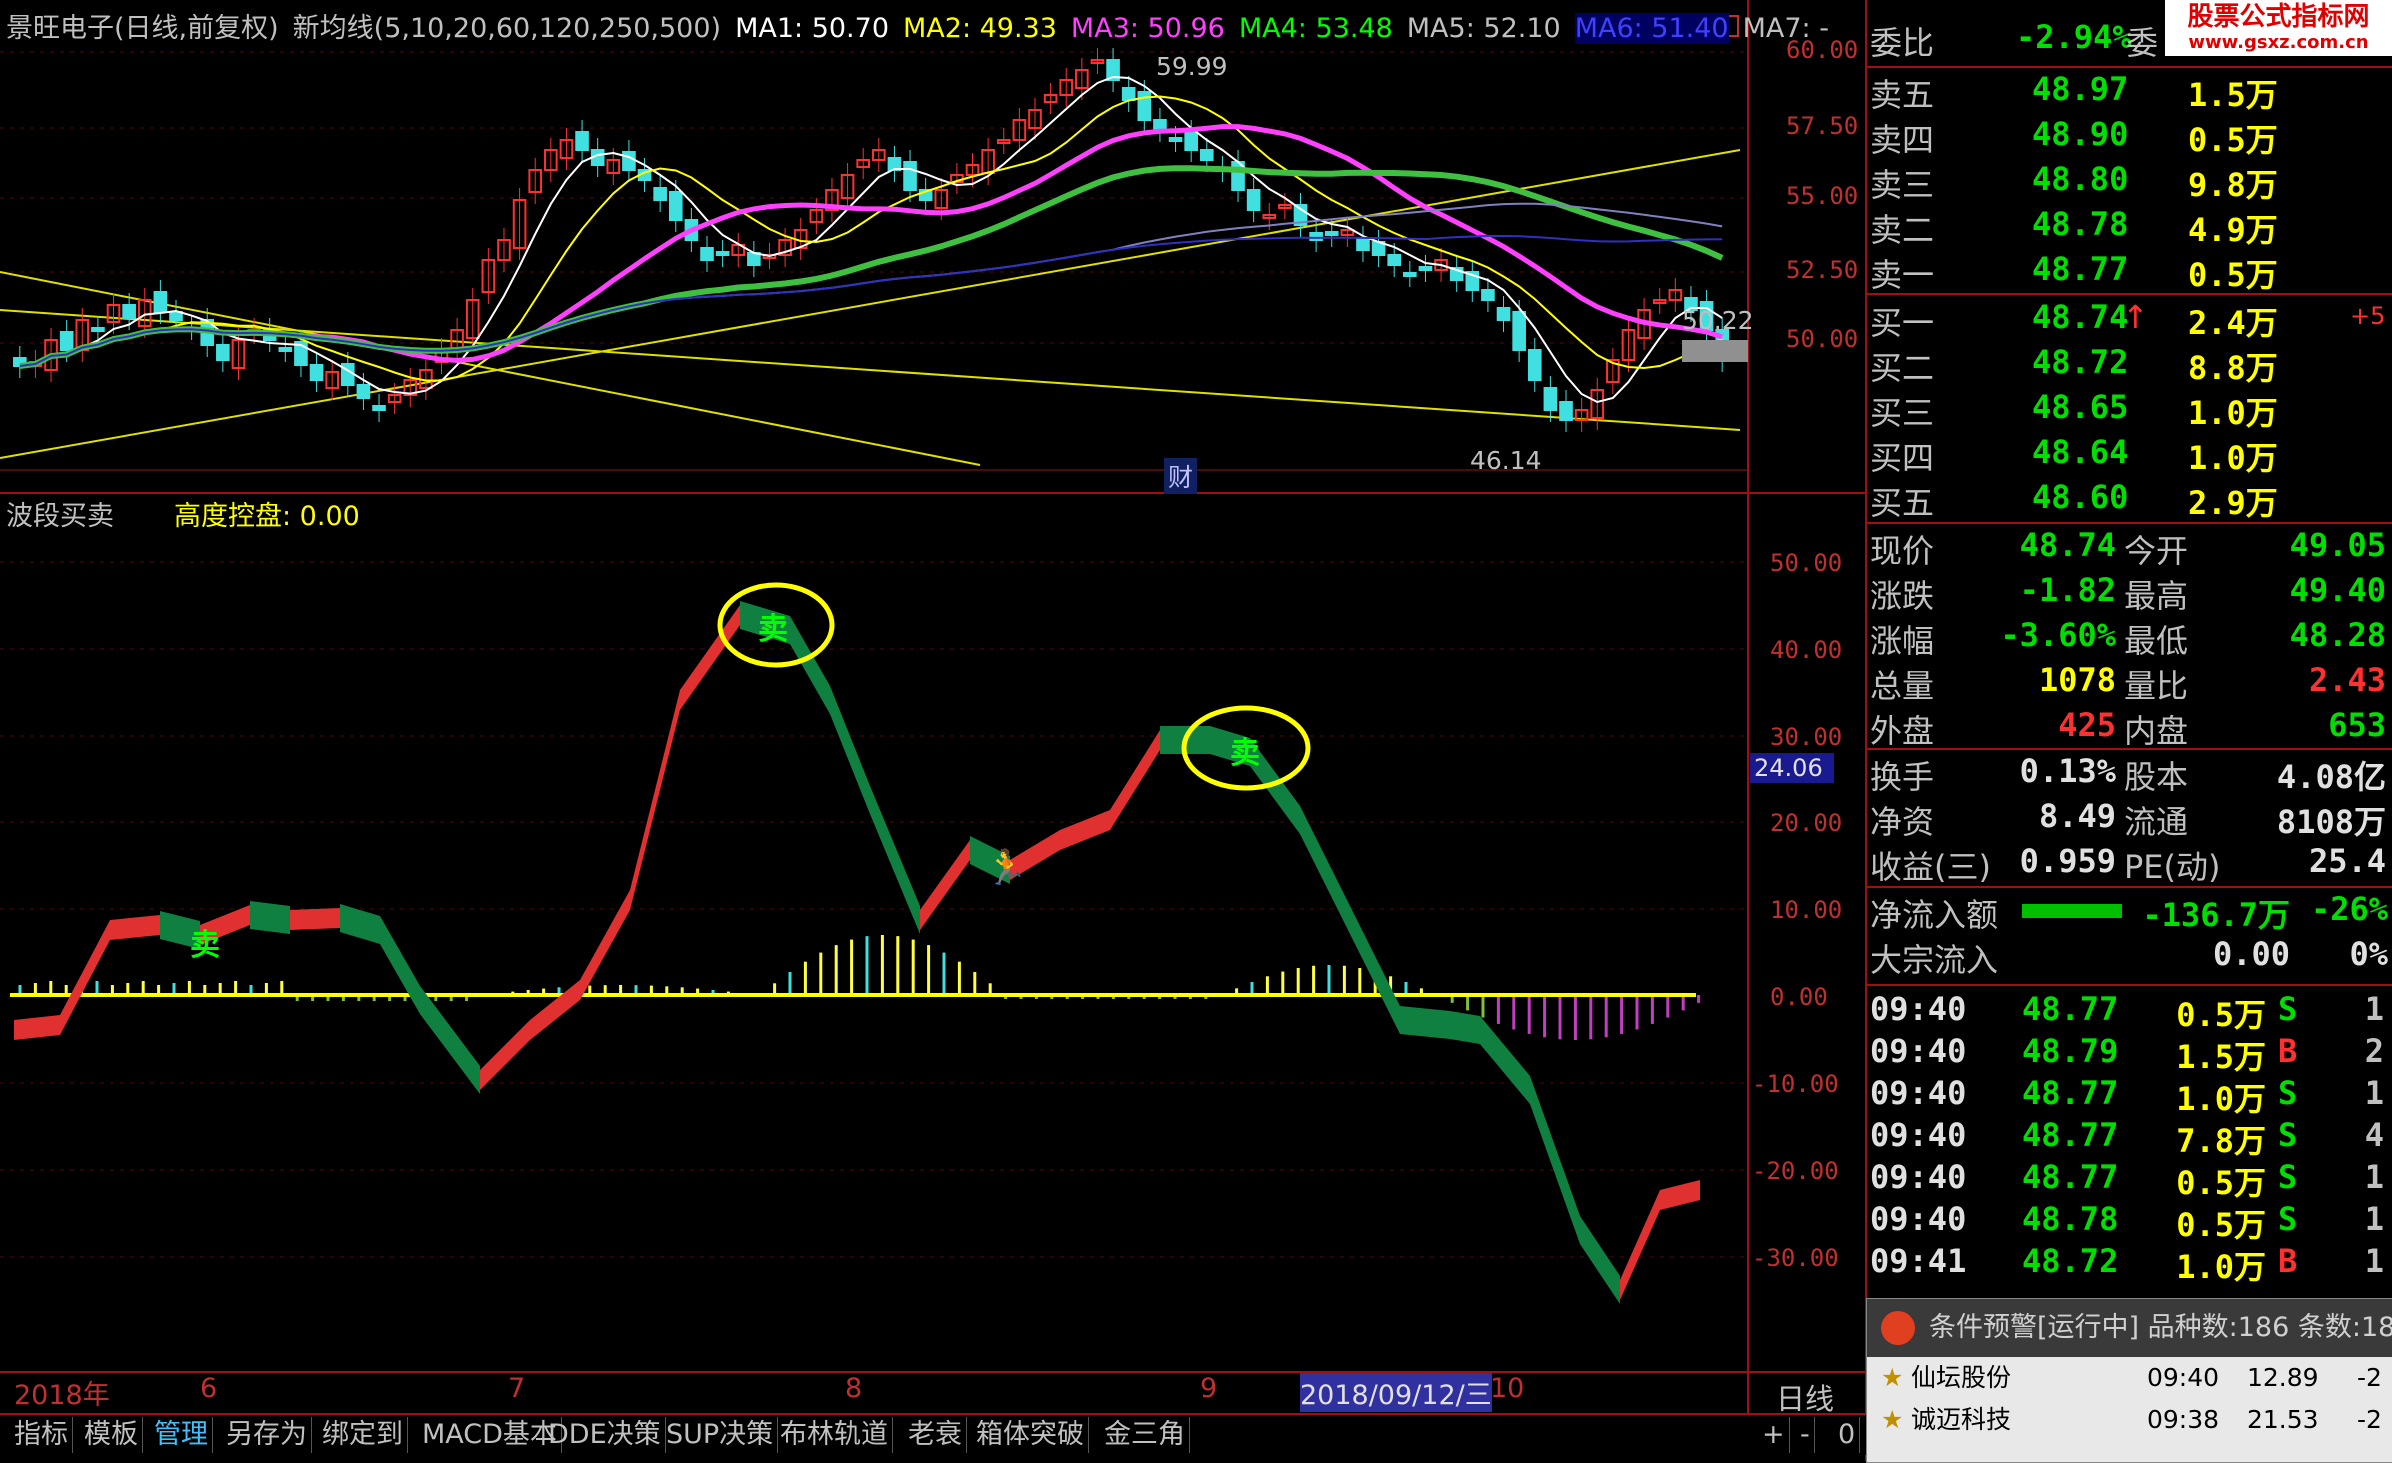 The image size is (2392, 1463). I want to click on tick-bs: B, so click(2288, 1261).